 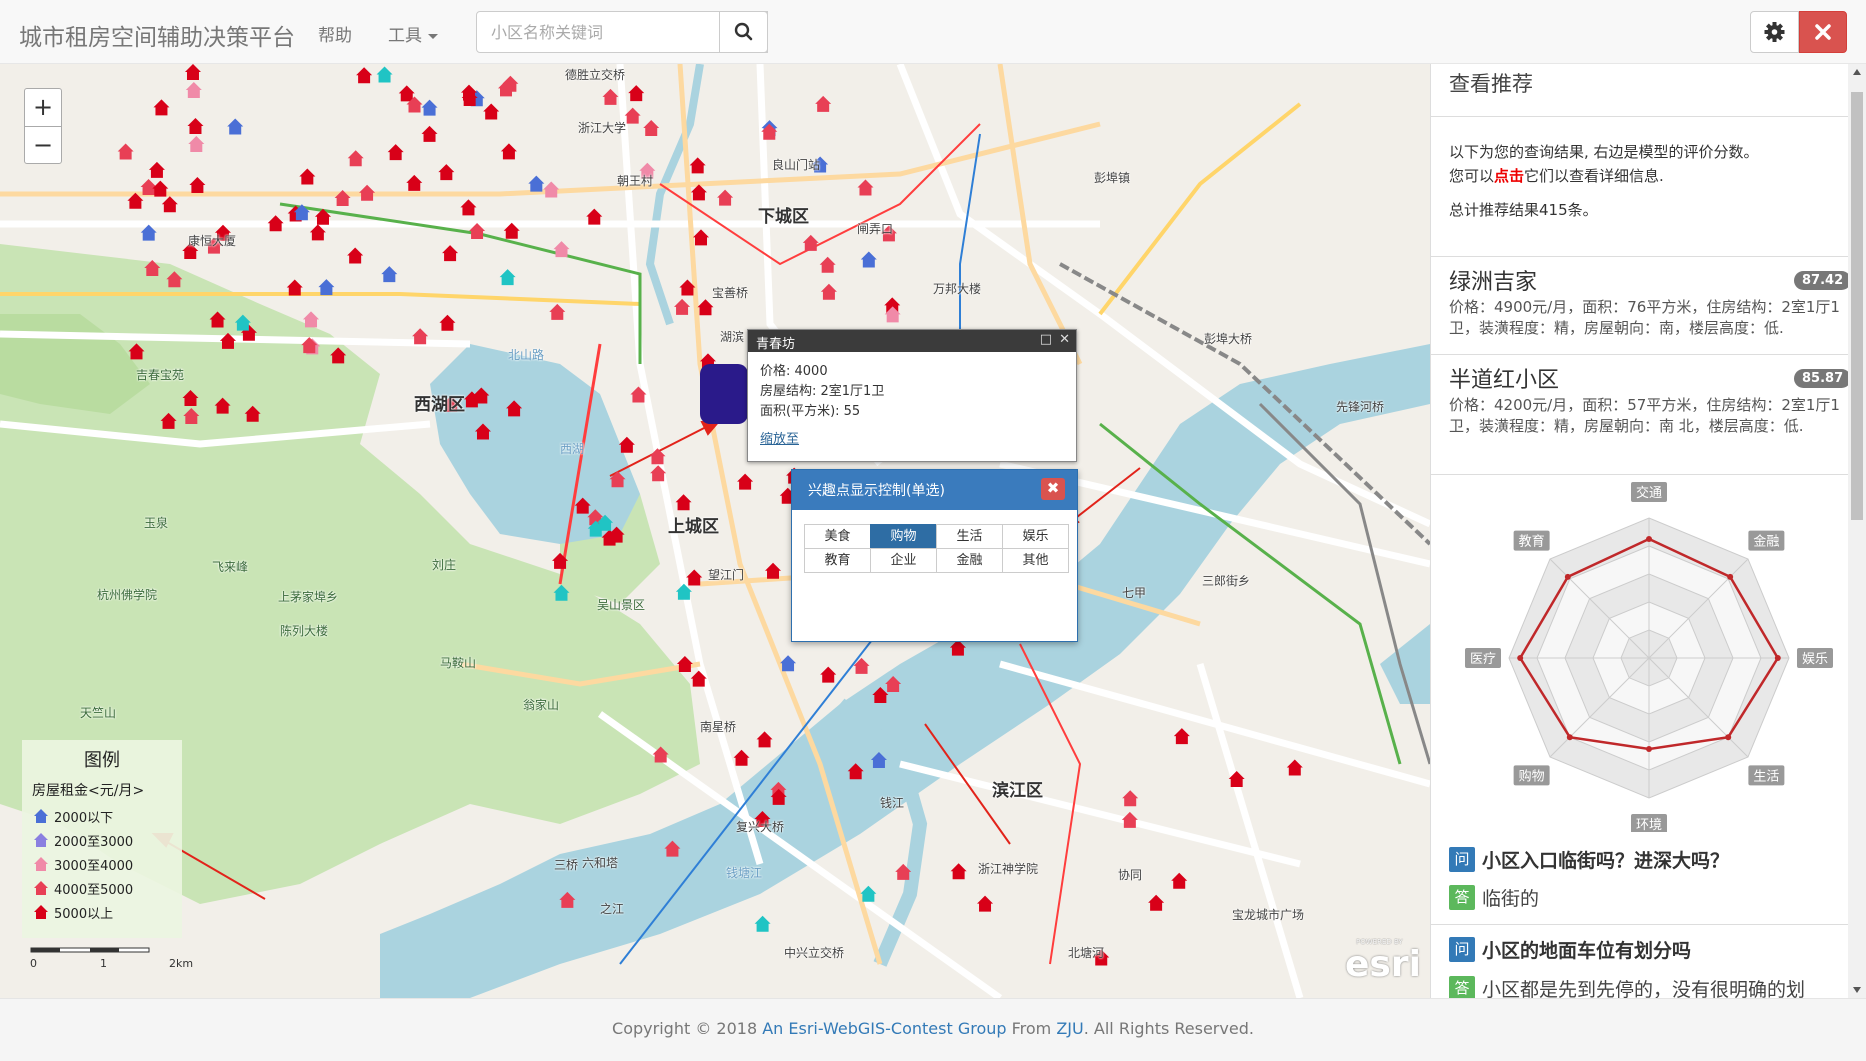 What do you see at coordinates (933, 32) in the screenshot?
I see `navbar: 城市租房空间辅助决策平台 帮助 工具` at bounding box center [933, 32].